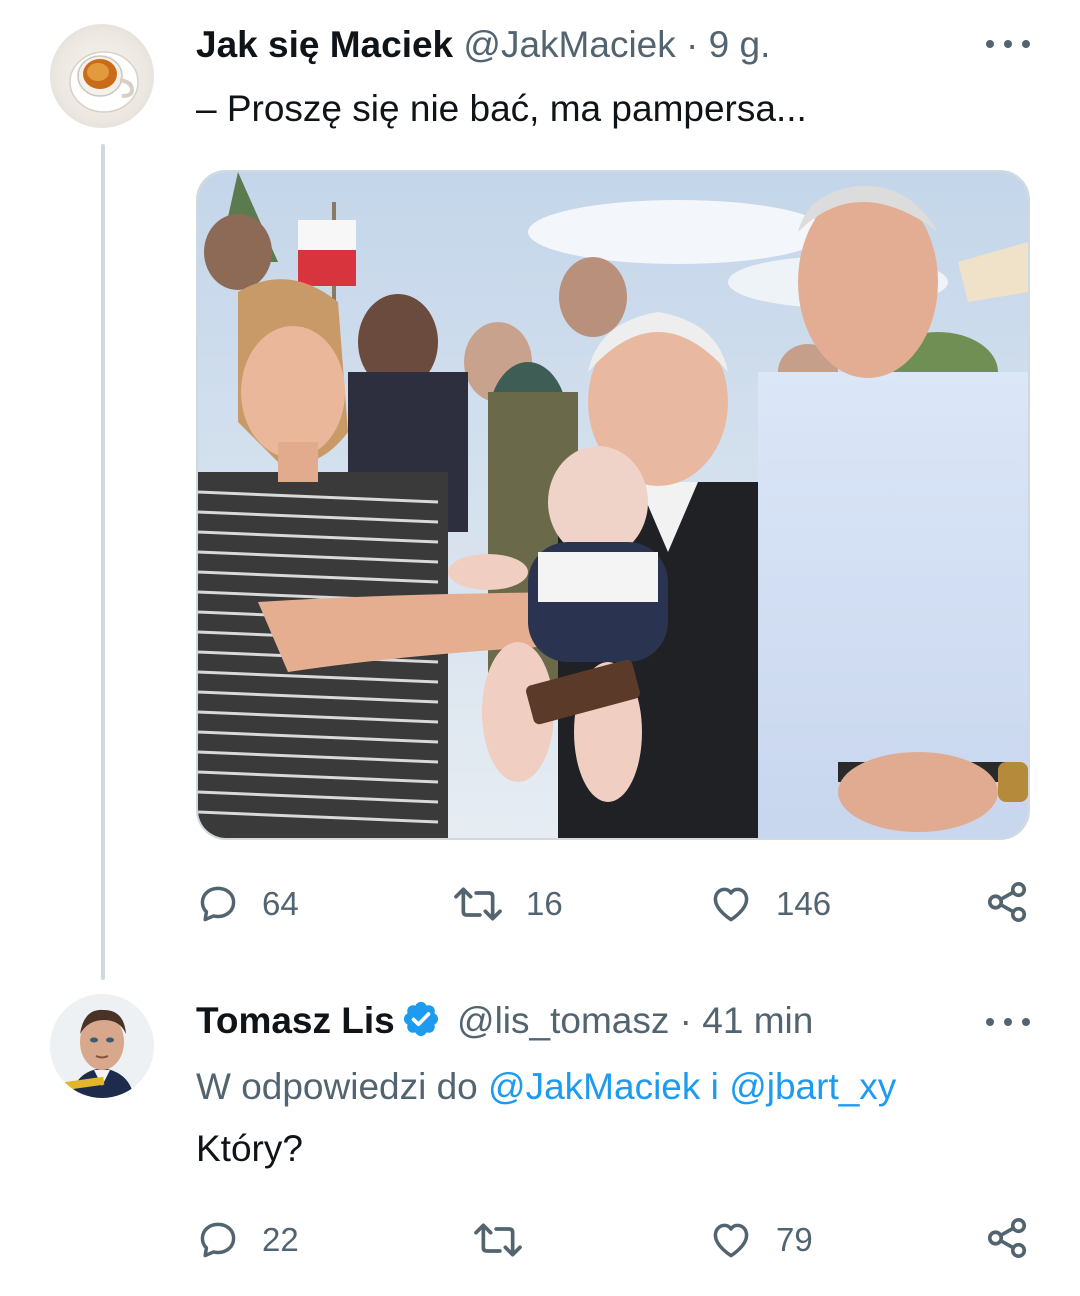 Image resolution: width=1080 pixels, height=1296 pixels. I want to click on avatar-lis-tomasz, so click(102, 1046).